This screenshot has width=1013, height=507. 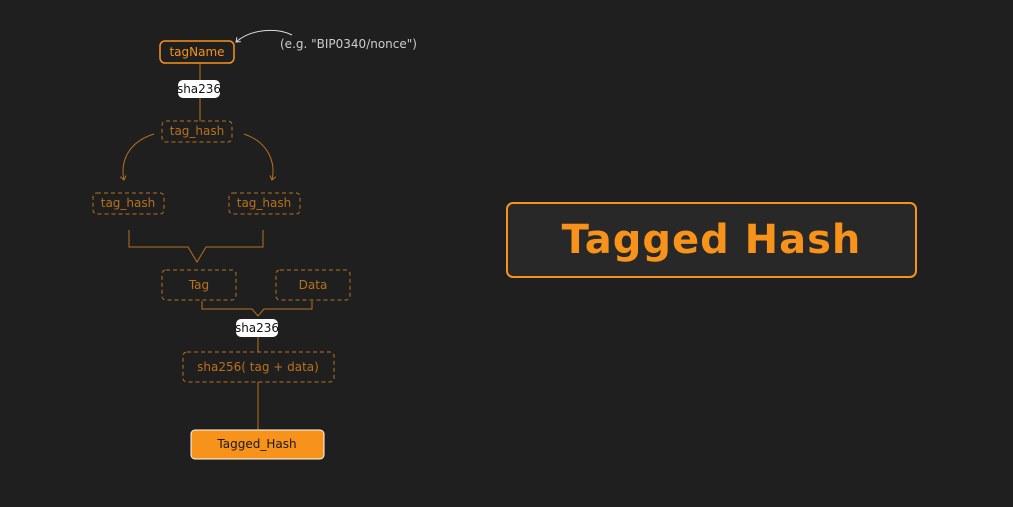 I want to click on combined-node: sha256( tag + data), so click(x=258, y=367).